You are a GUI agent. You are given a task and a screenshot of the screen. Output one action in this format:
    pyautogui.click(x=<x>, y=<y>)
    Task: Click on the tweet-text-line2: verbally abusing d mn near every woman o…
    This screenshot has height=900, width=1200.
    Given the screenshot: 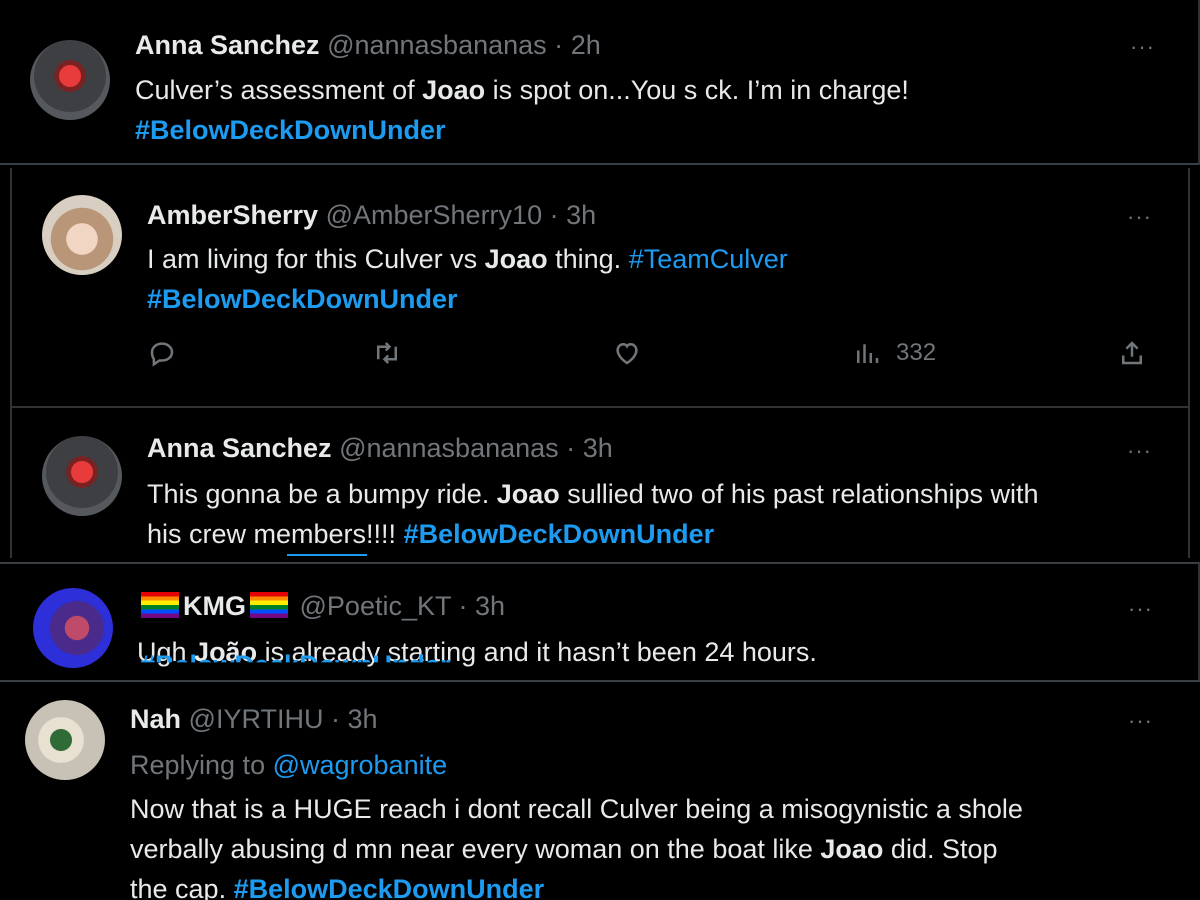 What is the action you would take?
    pyautogui.click(x=564, y=849)
    